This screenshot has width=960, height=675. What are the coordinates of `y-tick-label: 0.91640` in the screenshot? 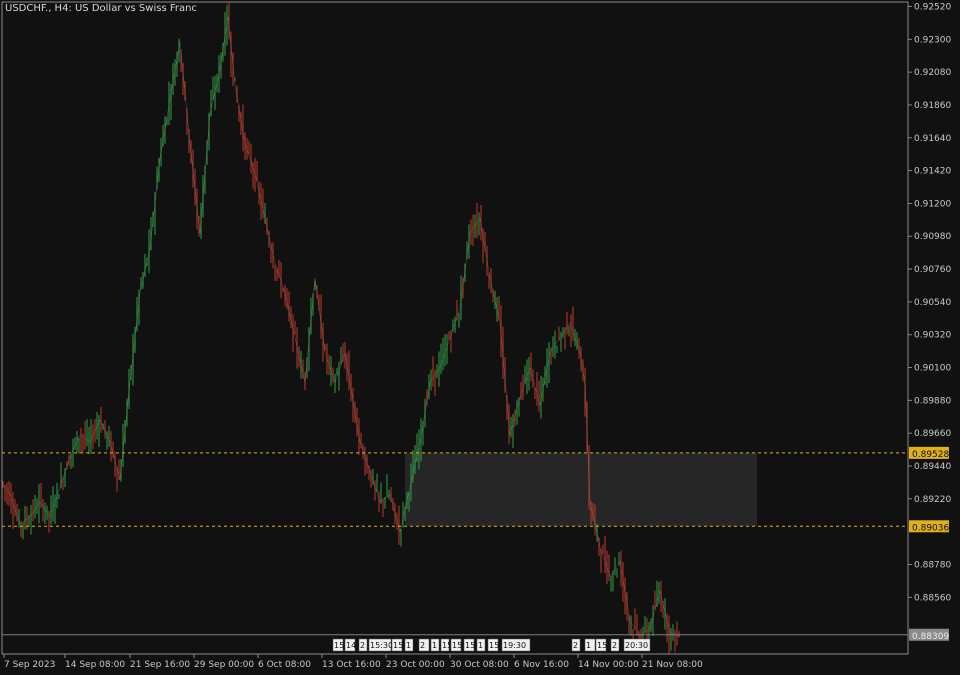 It's located at (932, 139).